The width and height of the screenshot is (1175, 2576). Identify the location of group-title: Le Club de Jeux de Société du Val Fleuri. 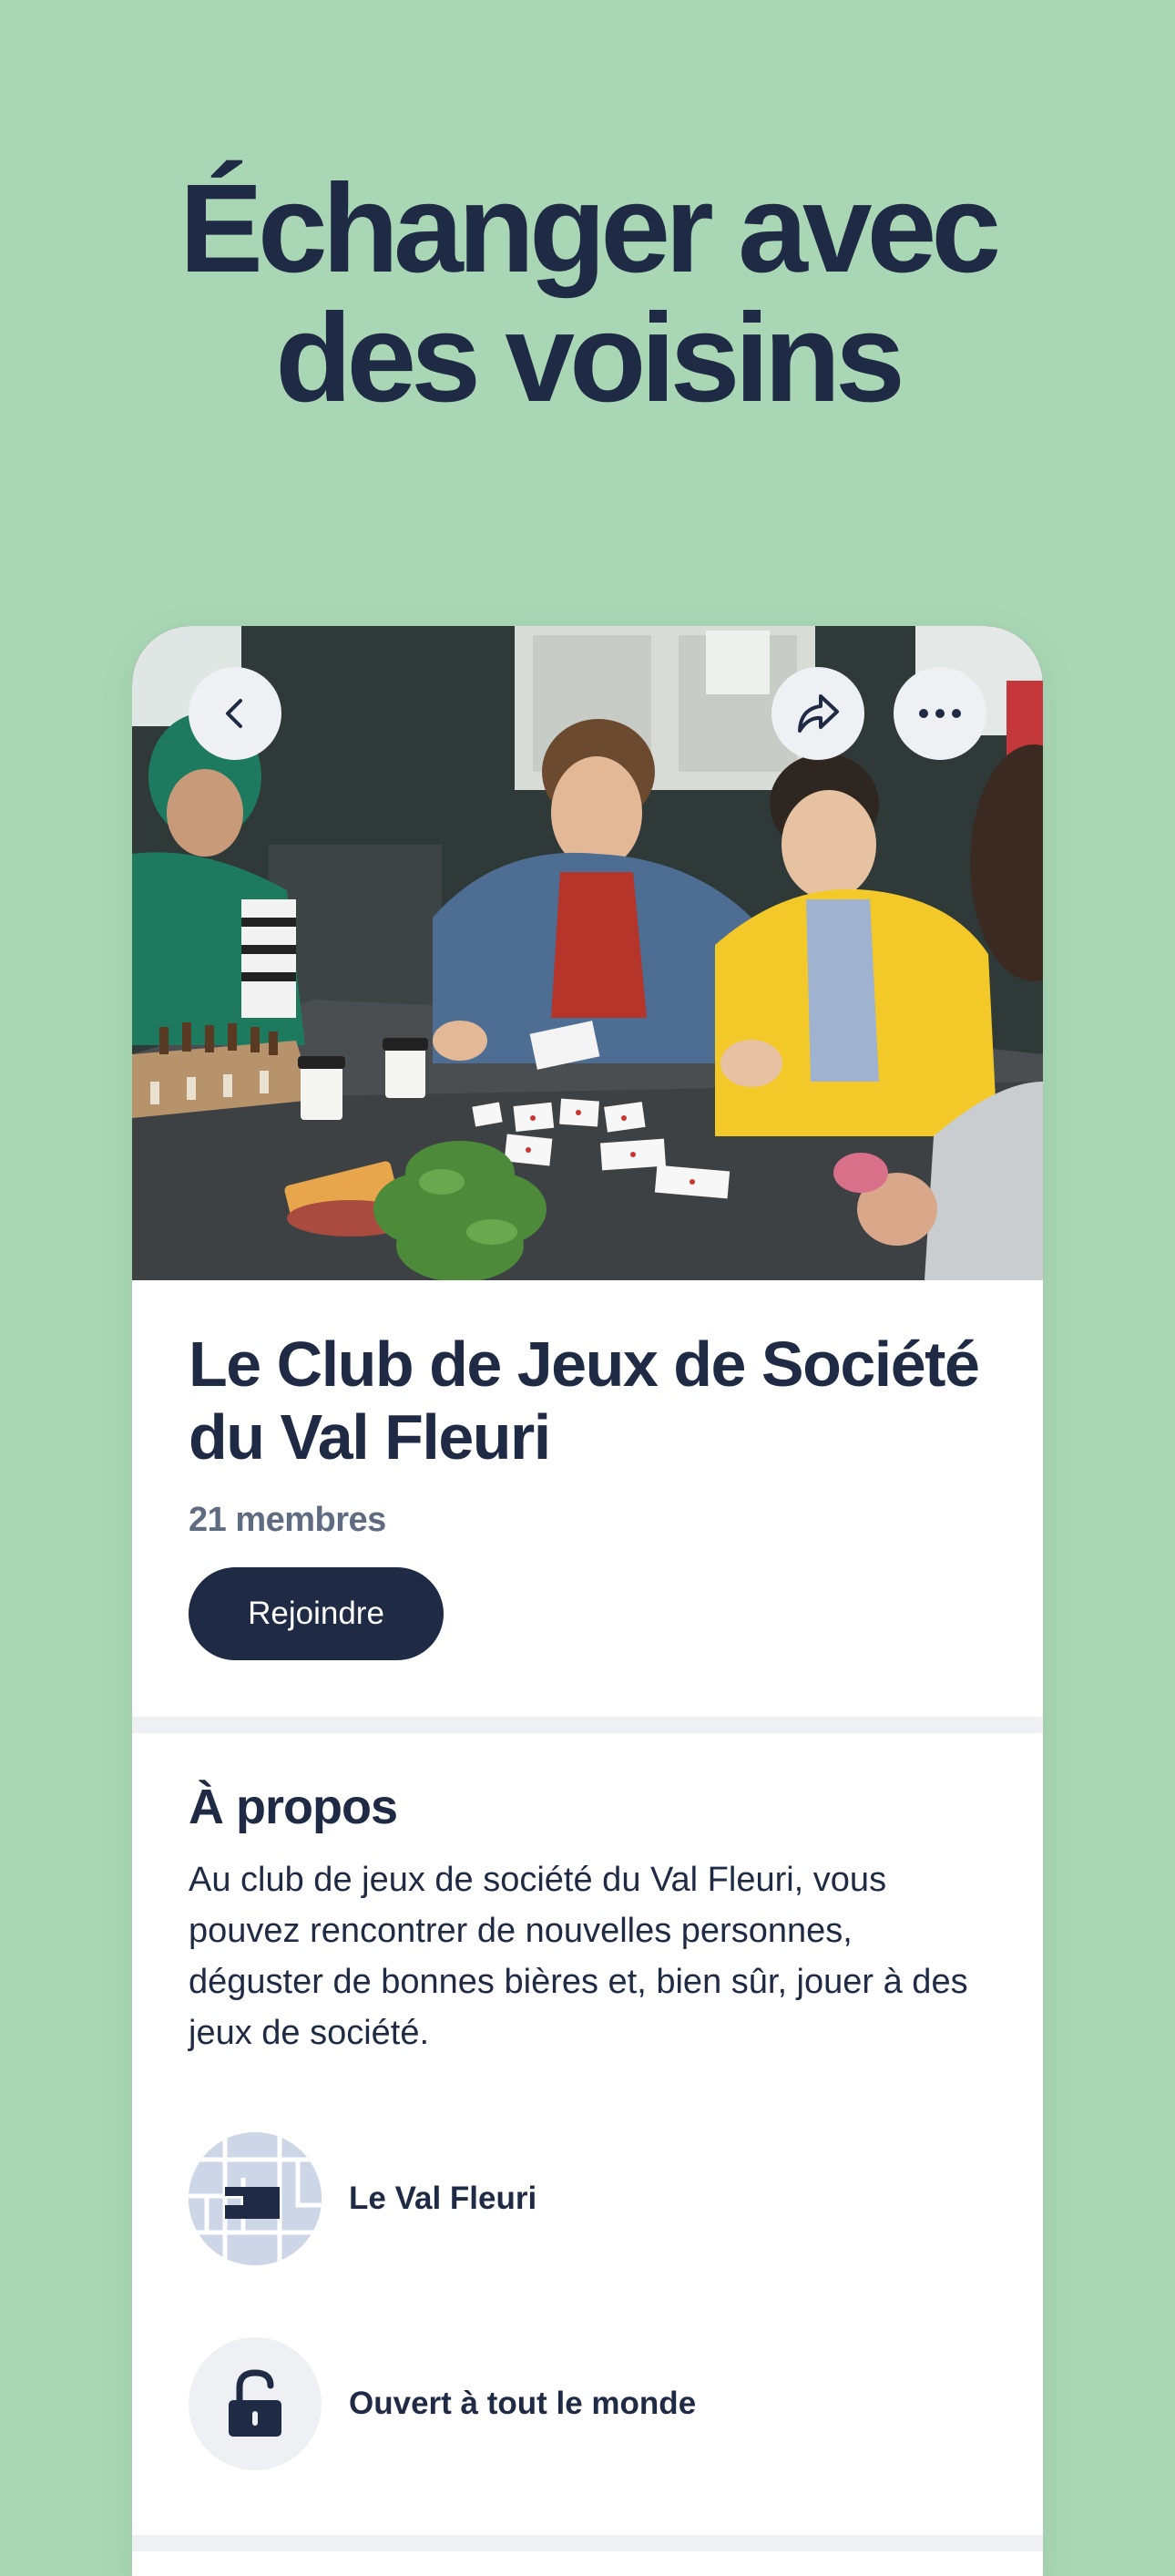
(584, 1401).